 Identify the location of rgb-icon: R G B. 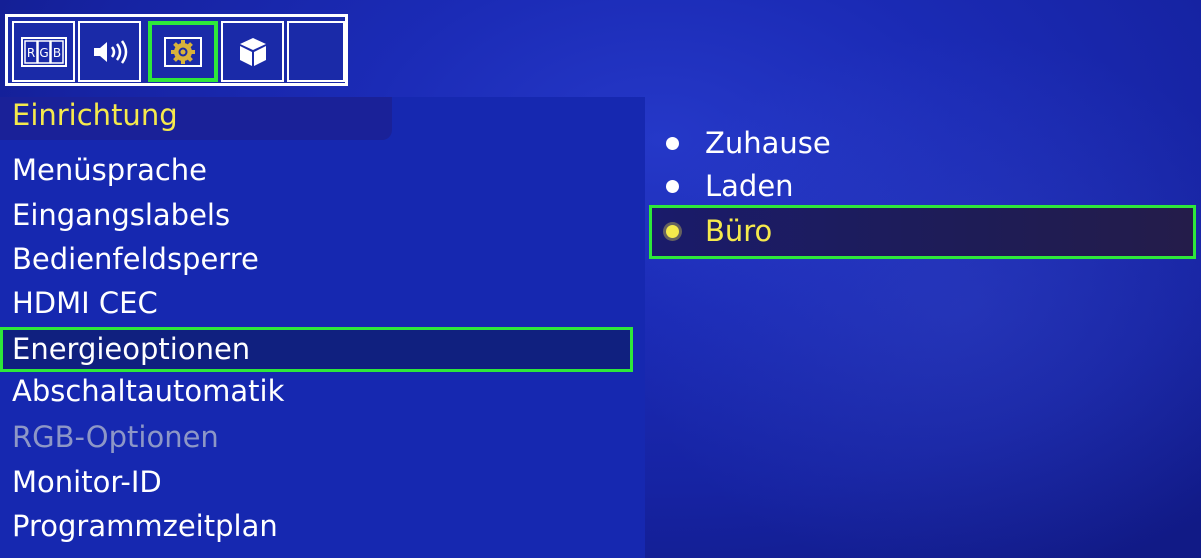
(43, 51).